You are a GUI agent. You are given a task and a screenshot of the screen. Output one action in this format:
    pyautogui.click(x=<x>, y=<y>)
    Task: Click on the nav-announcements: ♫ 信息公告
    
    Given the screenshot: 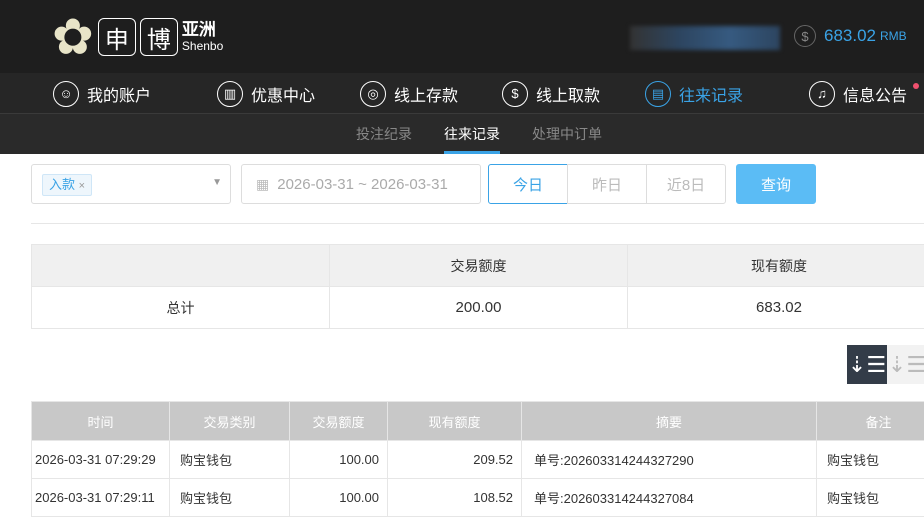 What is the action you would take?
    pyautogui.click(x=858, y=93)
    